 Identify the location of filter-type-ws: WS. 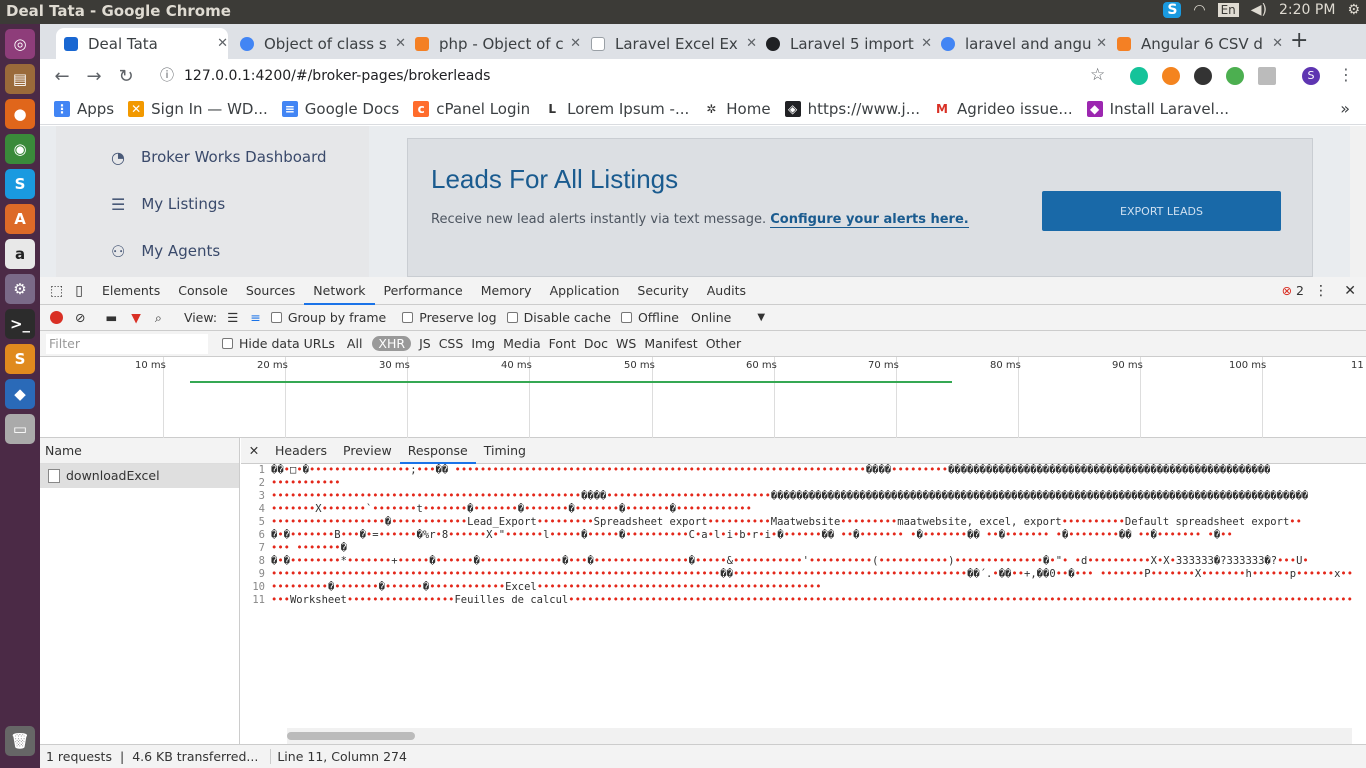
(626, 343).